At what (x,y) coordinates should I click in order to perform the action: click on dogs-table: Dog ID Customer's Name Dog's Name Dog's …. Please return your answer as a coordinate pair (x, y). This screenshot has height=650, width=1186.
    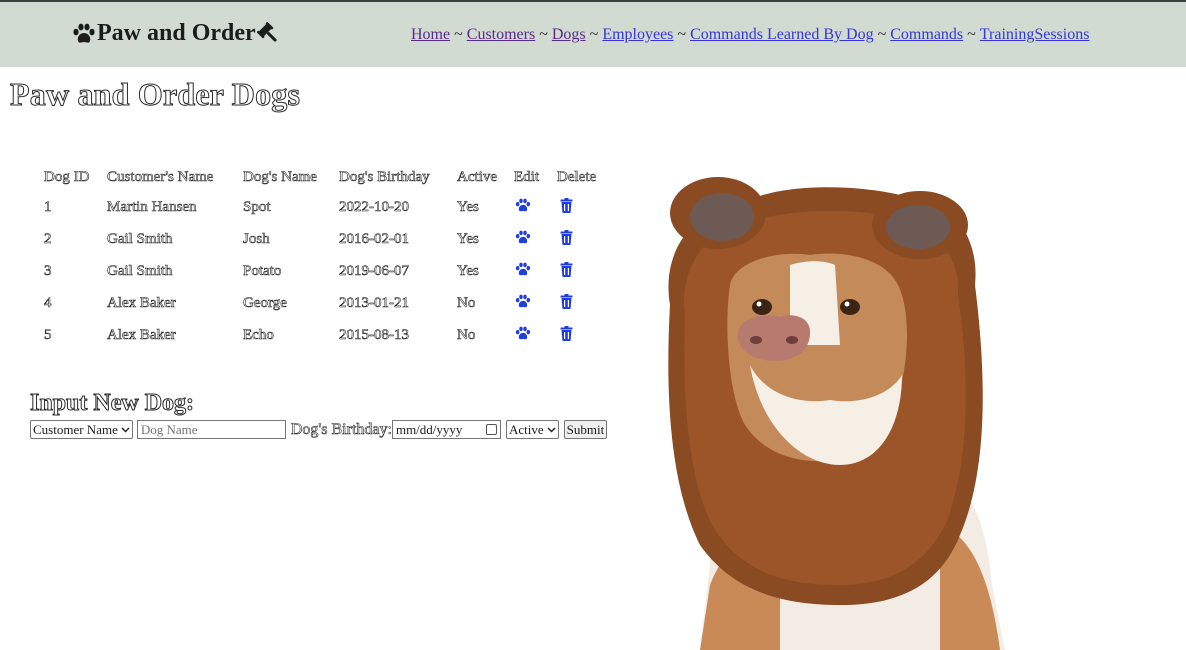
    Looking at the image, I should click on (323, 257).